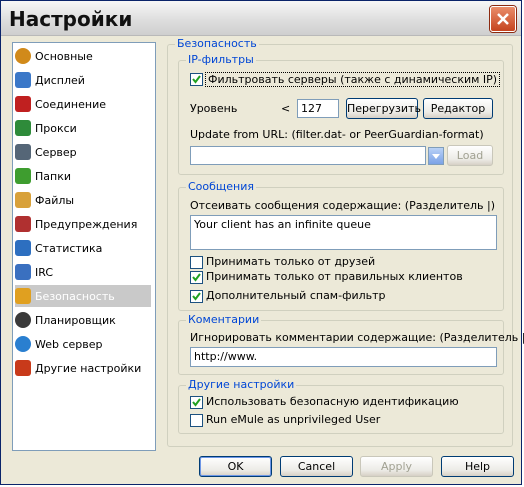  Describe the element at coordinates (291, 261) in the screenshot. I see `friends-only-label: Принимать только от друзей` at that location.